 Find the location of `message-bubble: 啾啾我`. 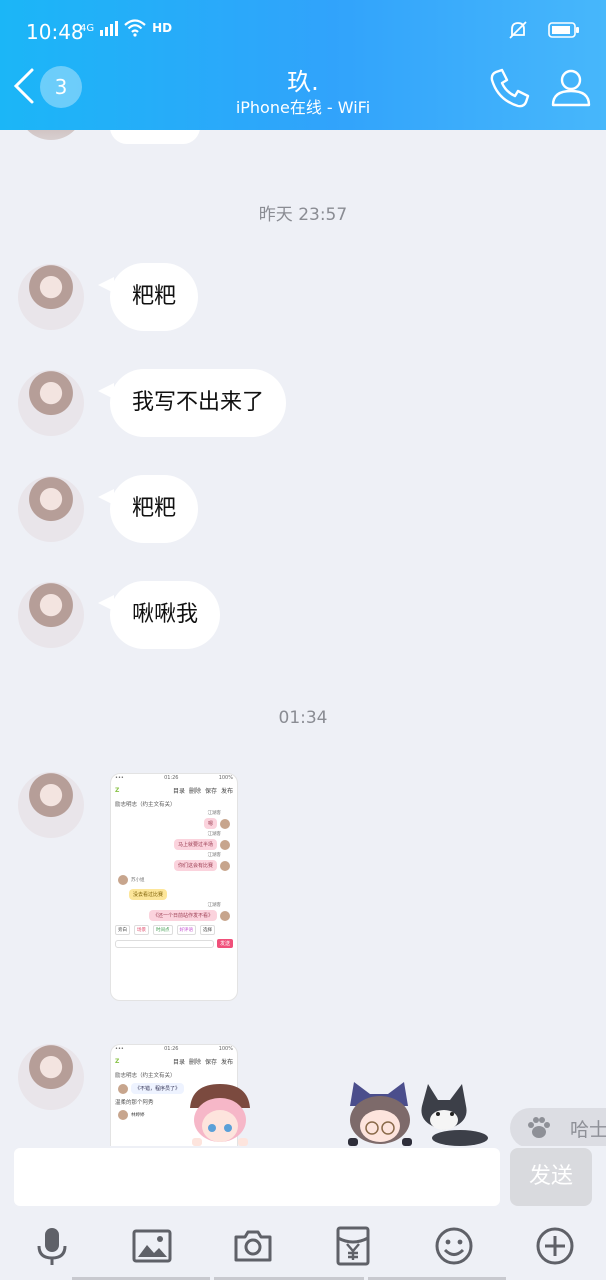

message-bubble: 啾啾我 is located at coordinates (159, 615).